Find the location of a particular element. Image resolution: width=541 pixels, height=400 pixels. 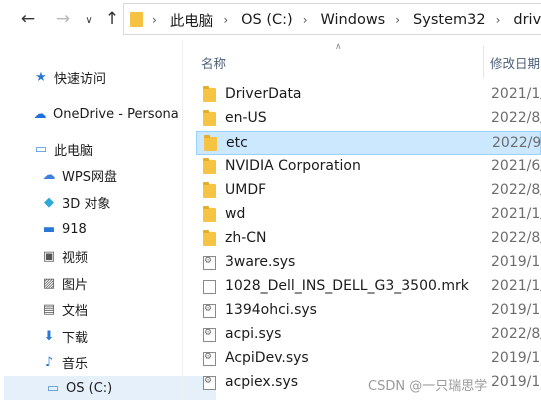

list-item: UMDF 2022/8/ is located at coordinates (368, 191).